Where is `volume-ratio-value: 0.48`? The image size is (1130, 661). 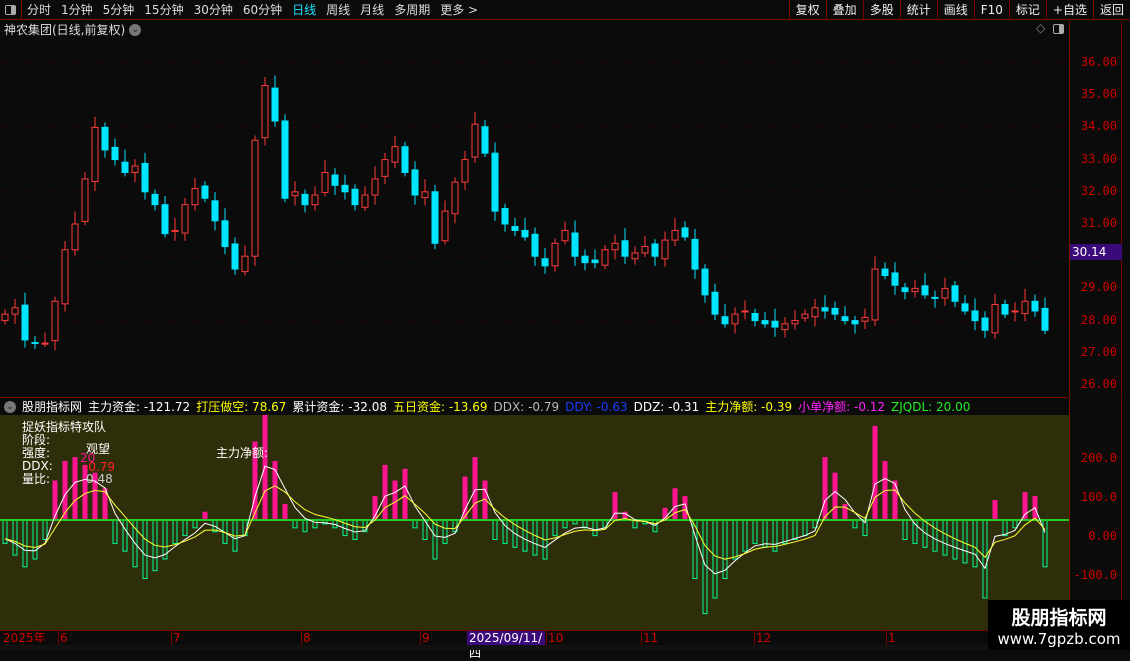
volume-ratio-value: 0.48 is located at coordinates (99, 479).